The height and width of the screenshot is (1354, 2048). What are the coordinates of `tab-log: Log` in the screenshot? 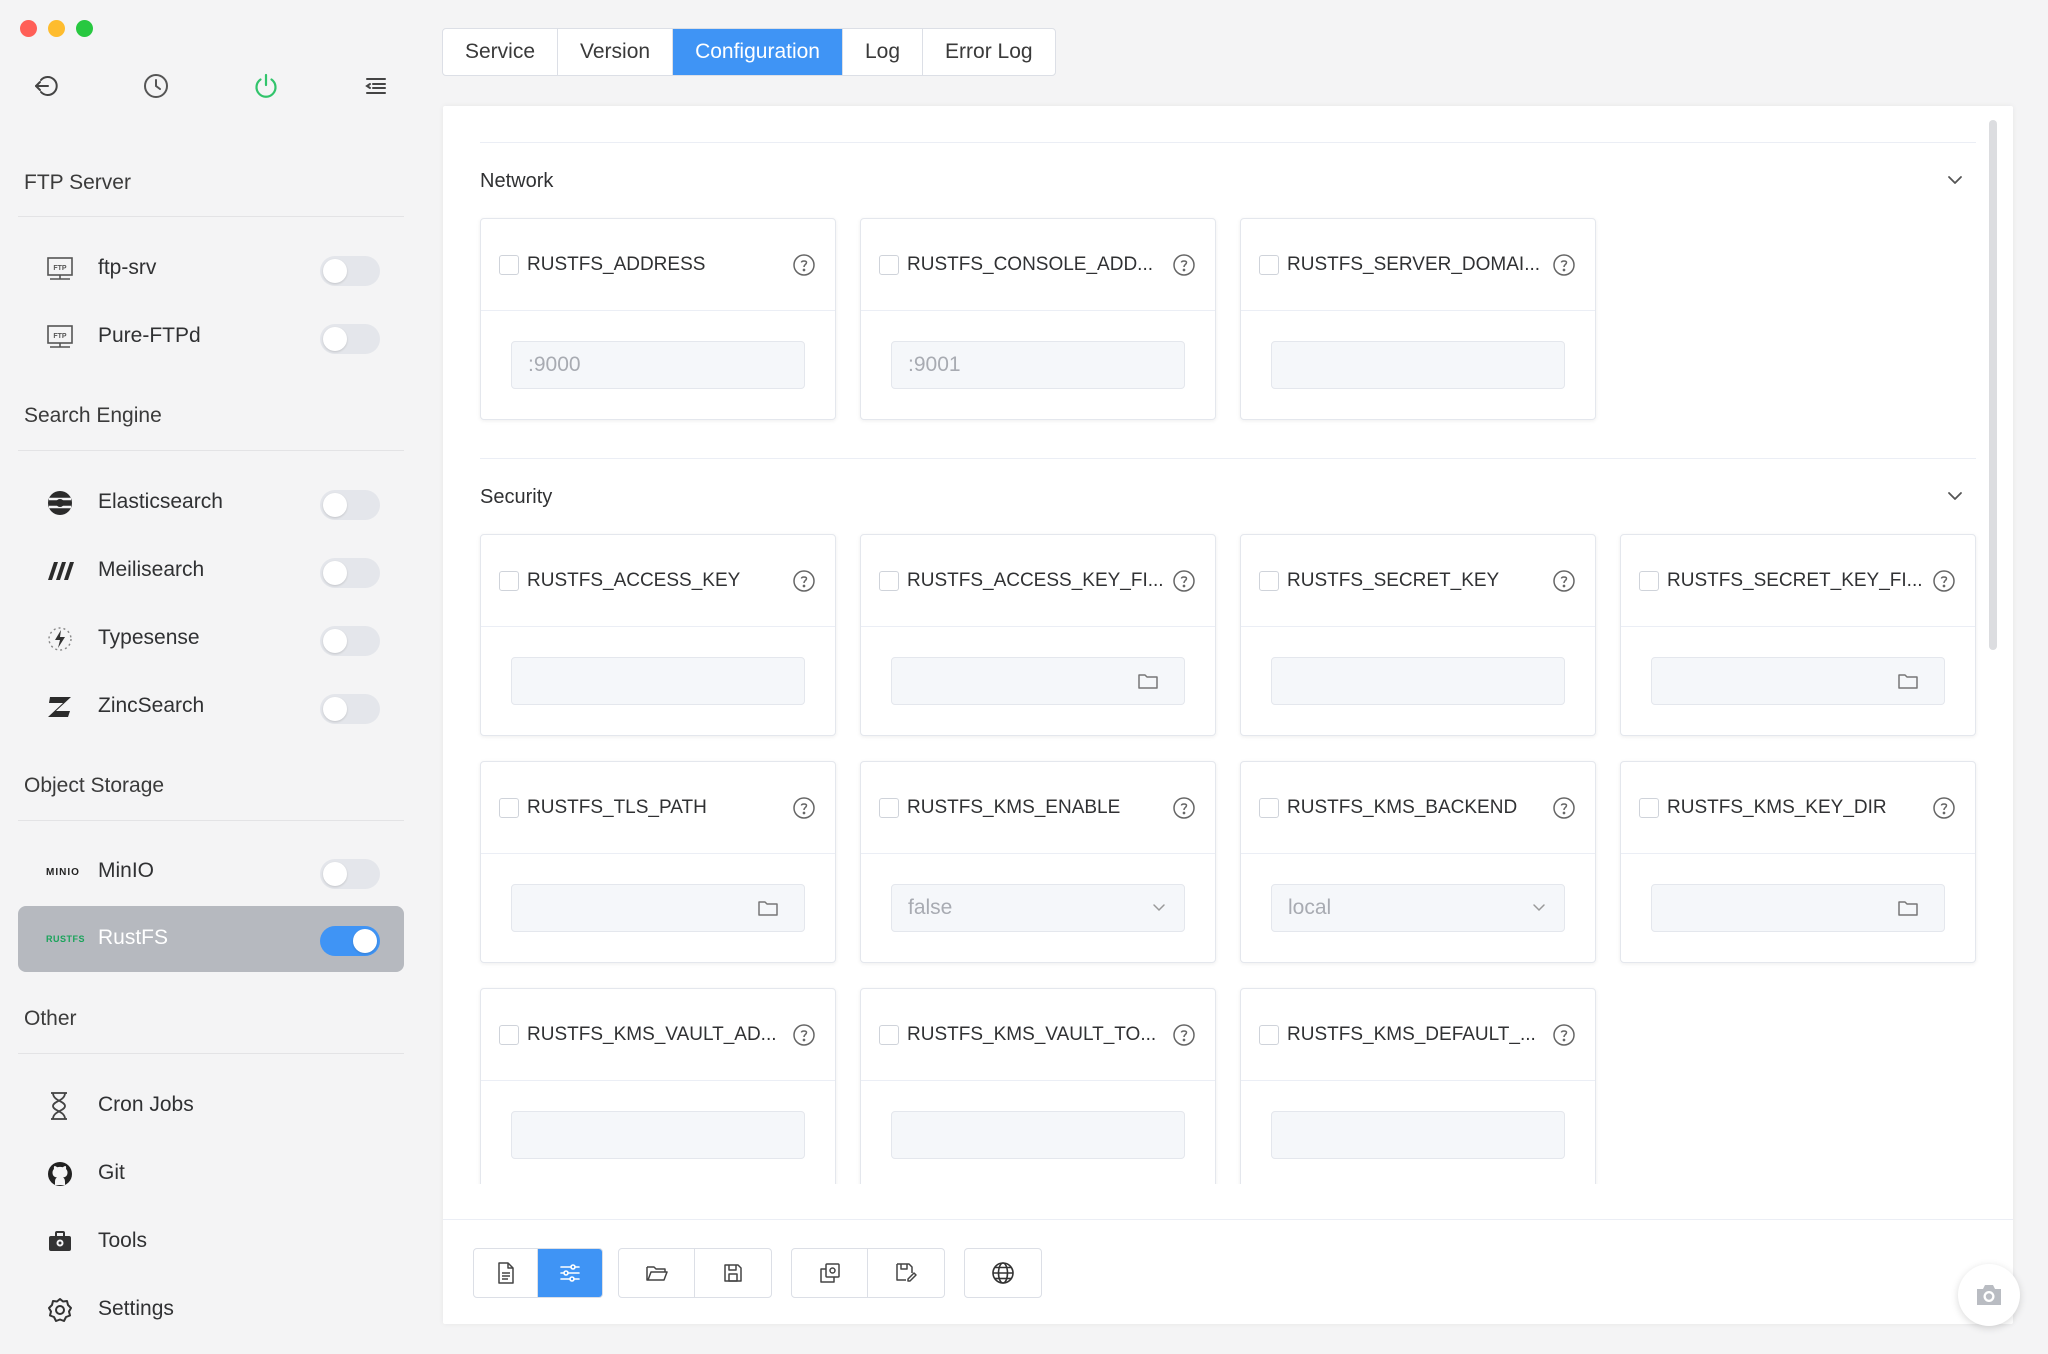 It's located at (883, 52).